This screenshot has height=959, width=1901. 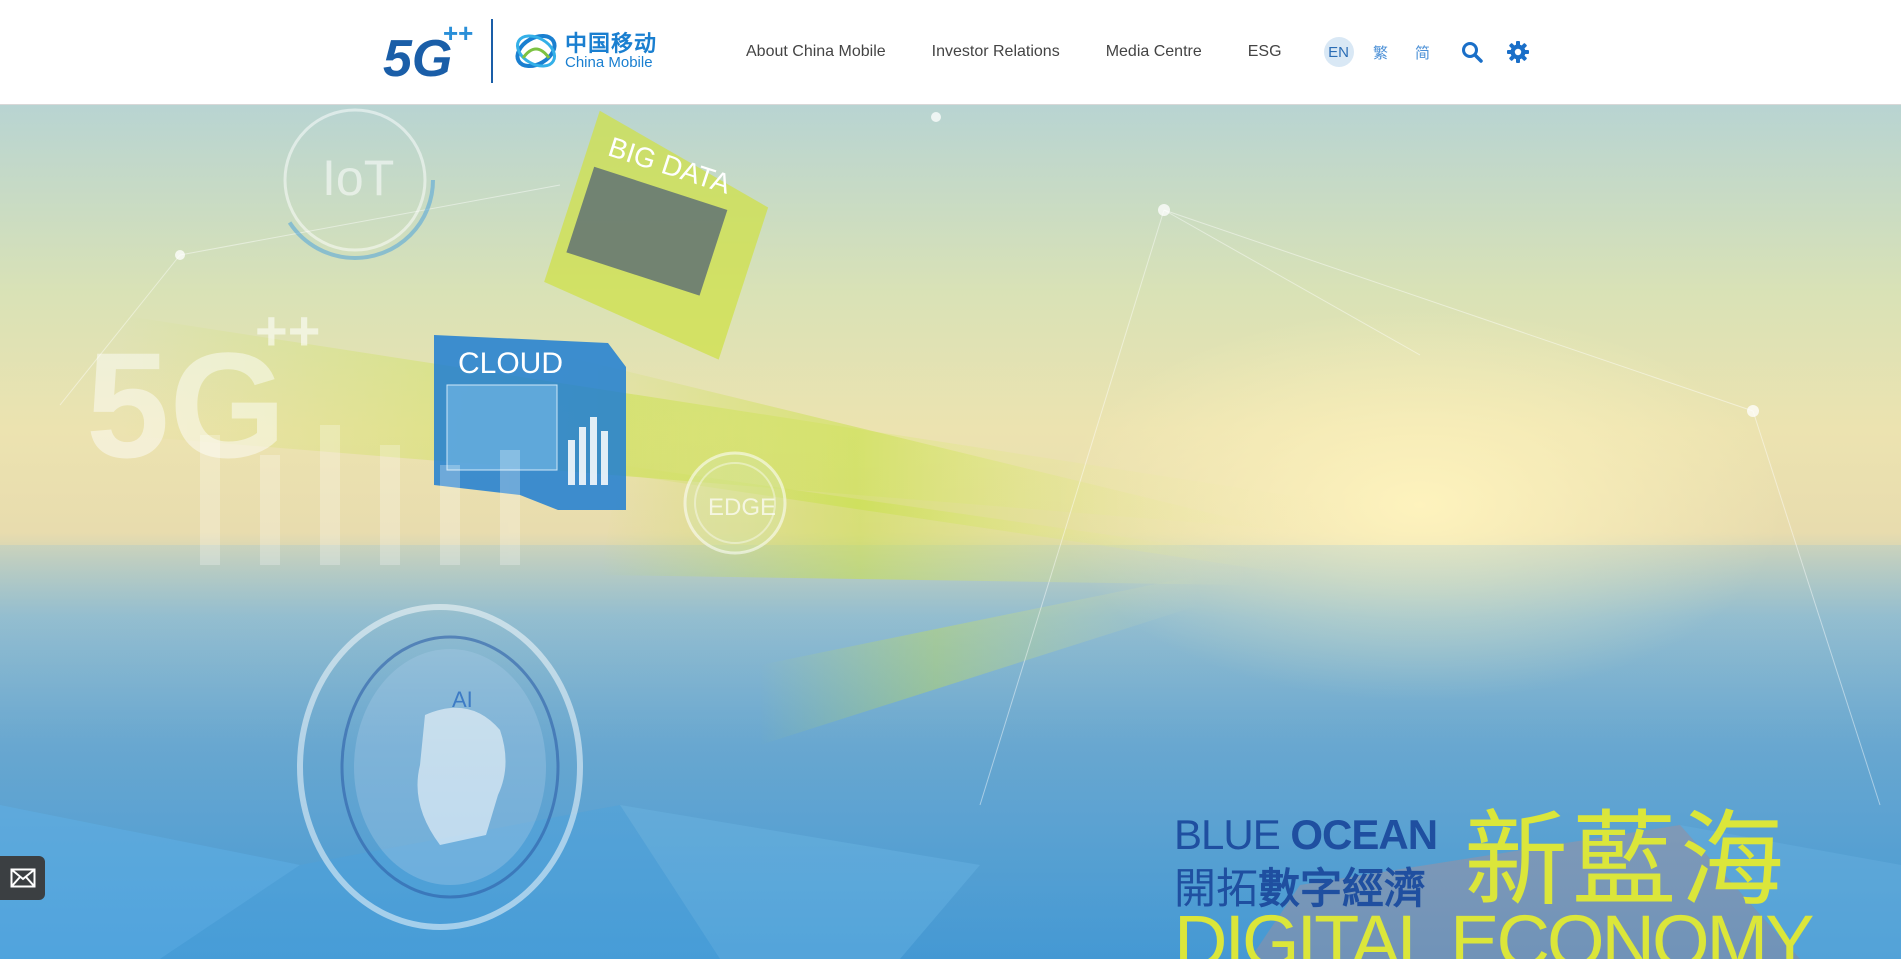 What do you see at coordinates (1472, 52) in the screenshot?
I see `search-icon` at bounding box center [1472, 52].